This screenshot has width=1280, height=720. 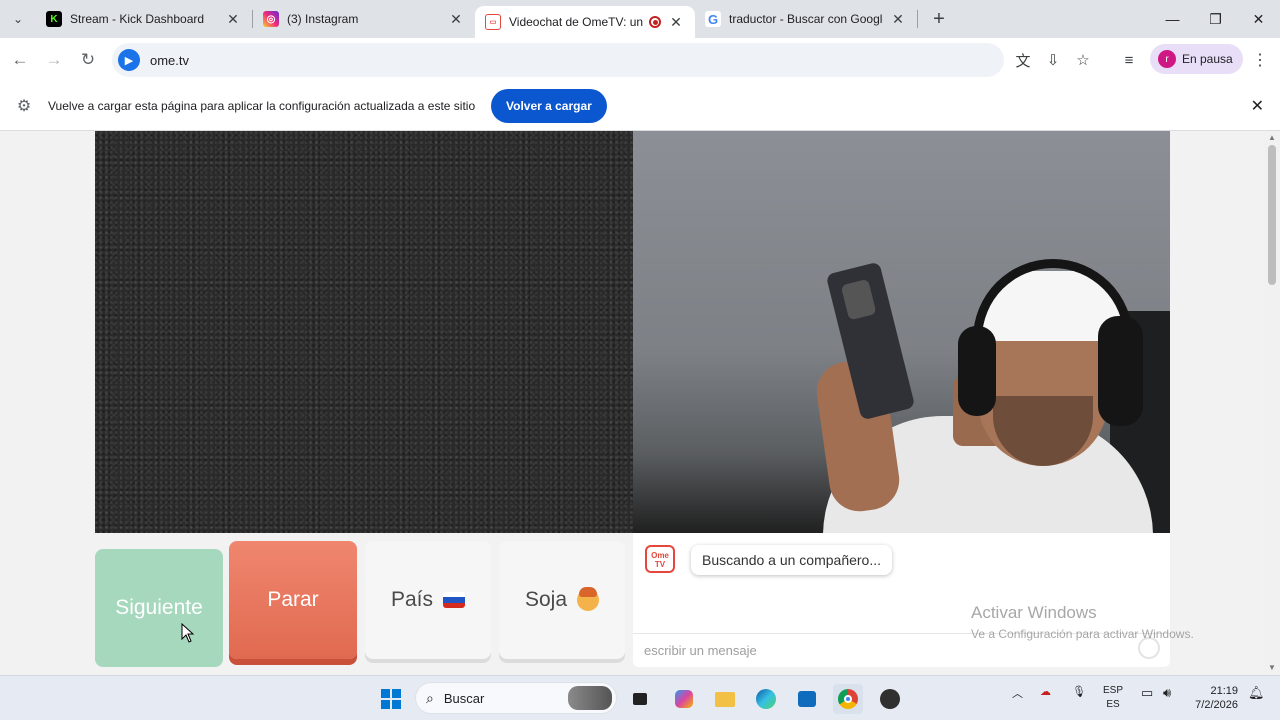 I want to click on scrollbar-thumb, so click(x=1272, y=215).